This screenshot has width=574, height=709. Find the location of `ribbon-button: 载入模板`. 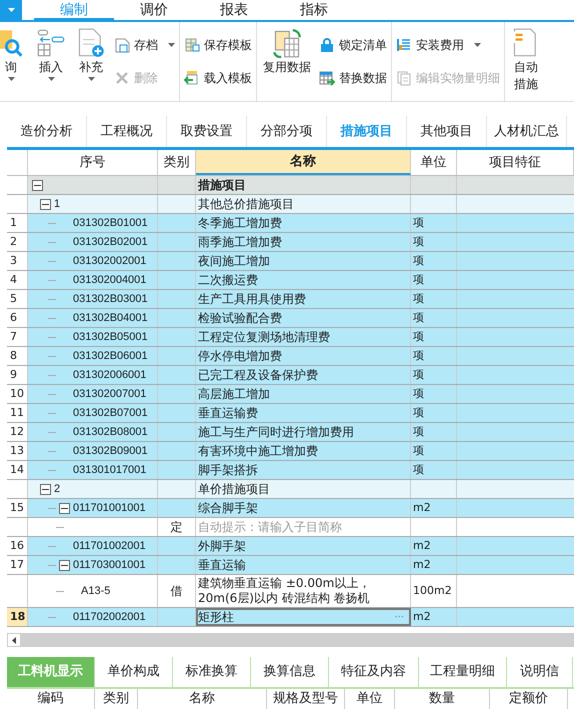

ribbon-button: 载入模板 is located at coordinates (218, 78).